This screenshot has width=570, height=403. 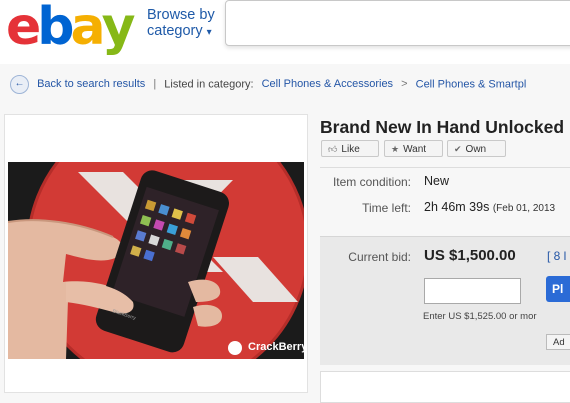 I want to click on condition-value: New, so click(x=437, y=181).